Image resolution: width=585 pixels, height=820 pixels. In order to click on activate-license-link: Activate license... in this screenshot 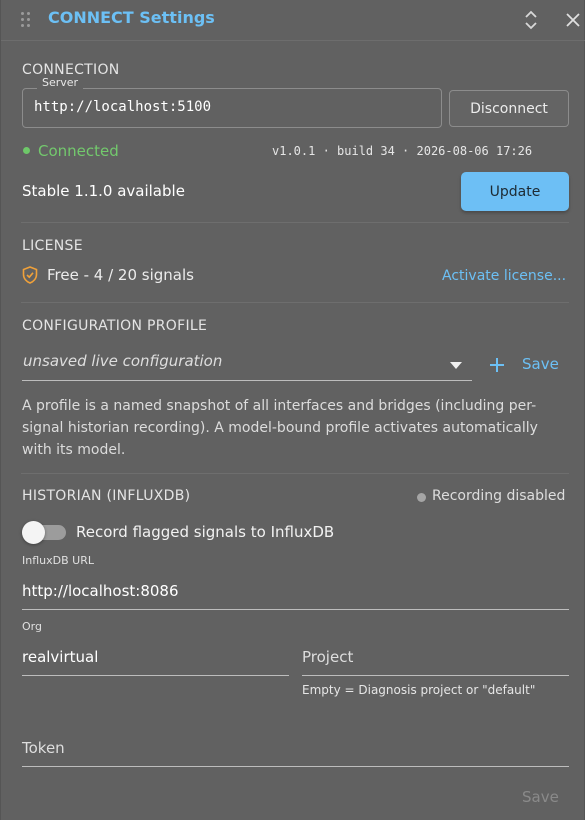, I will do `click(504, 276)`.